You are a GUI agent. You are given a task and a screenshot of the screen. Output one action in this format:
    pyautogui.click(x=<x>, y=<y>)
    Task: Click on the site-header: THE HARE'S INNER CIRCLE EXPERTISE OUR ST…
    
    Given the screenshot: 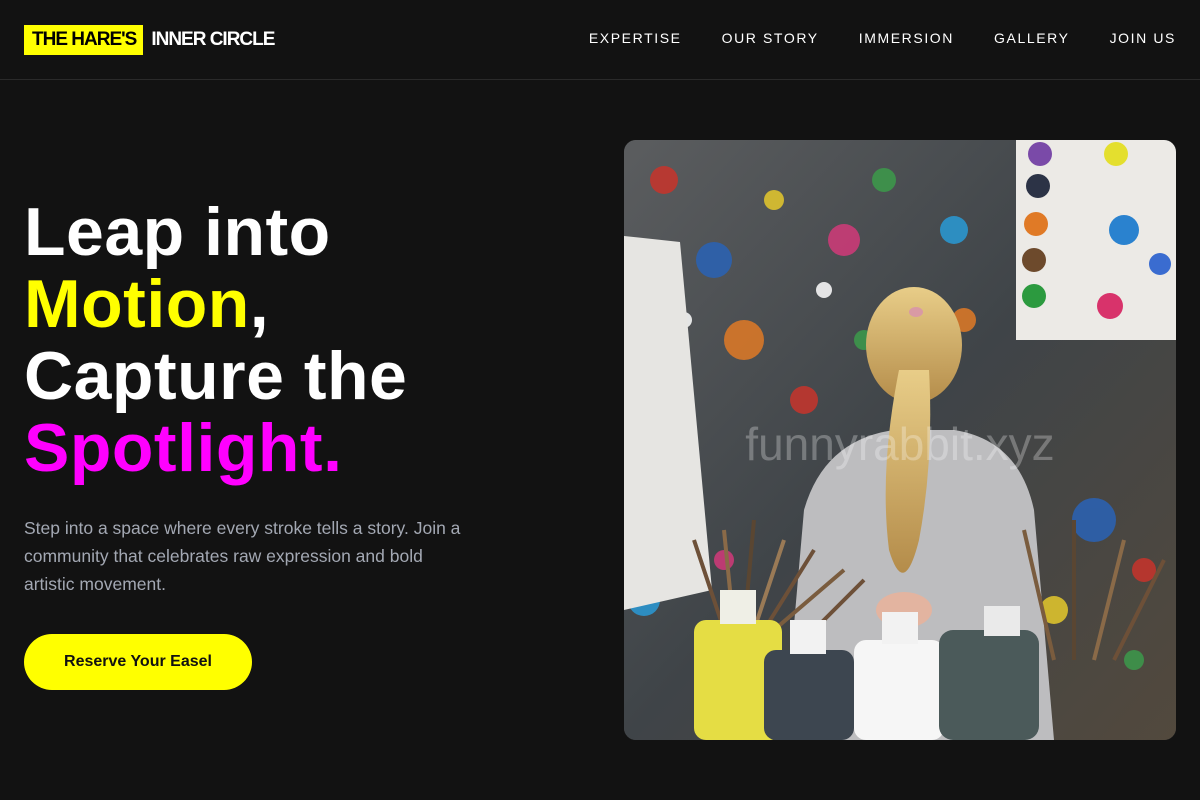 What is the action you would take?
    pyautogui.click(x=600, y=40)
    